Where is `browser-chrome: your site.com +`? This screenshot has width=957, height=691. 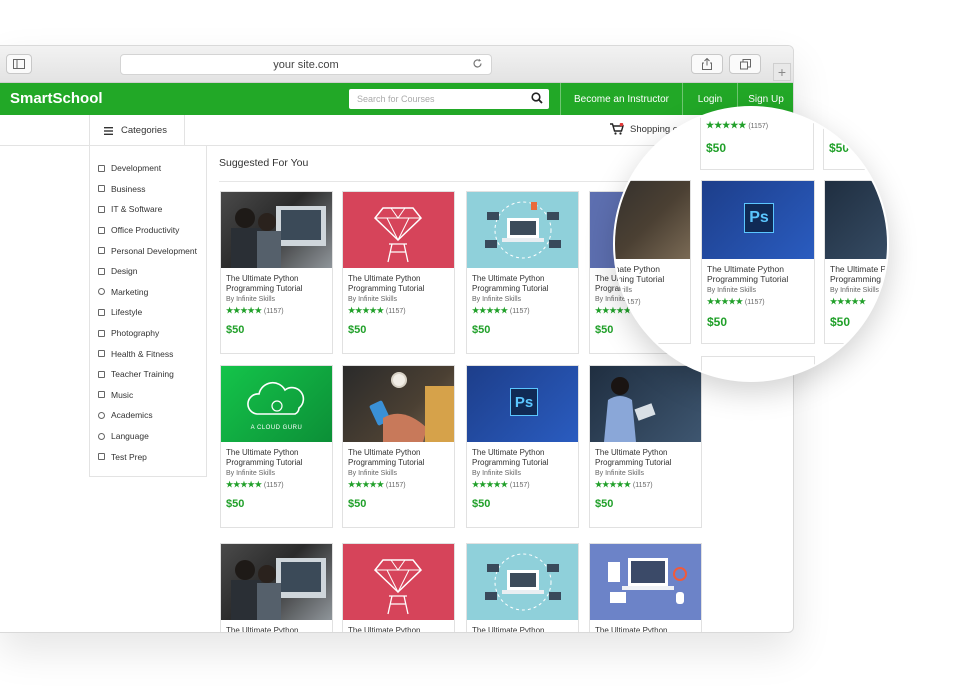 browser-chrome: your site.com + is located at coordinates (396, 64).